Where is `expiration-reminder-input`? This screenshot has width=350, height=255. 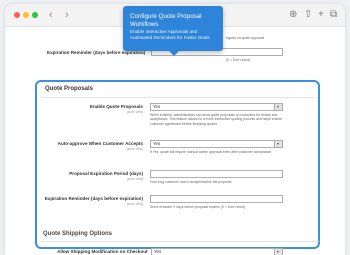 expiration-reminder-input is located at coordinates (216, 199).